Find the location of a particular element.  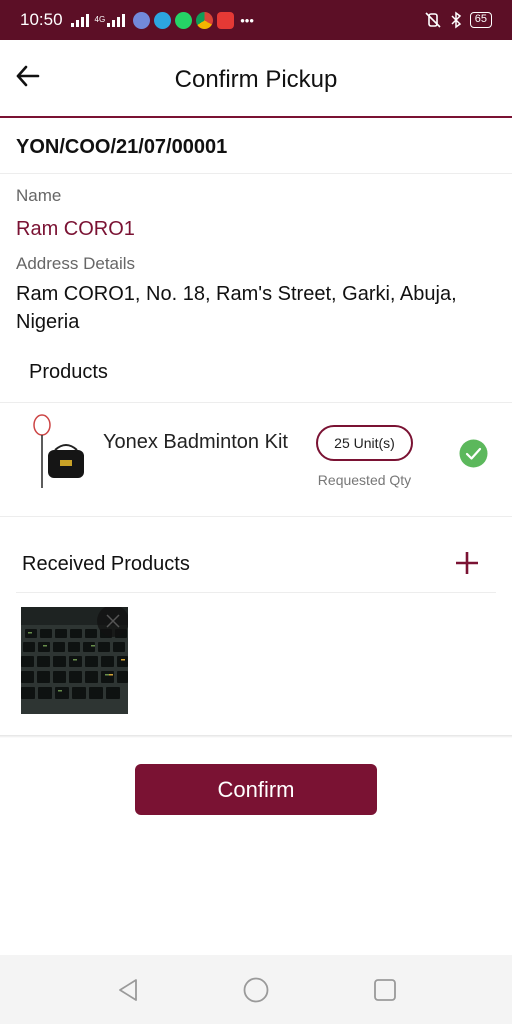

name-label: Name is located at coordinates (39, 195).